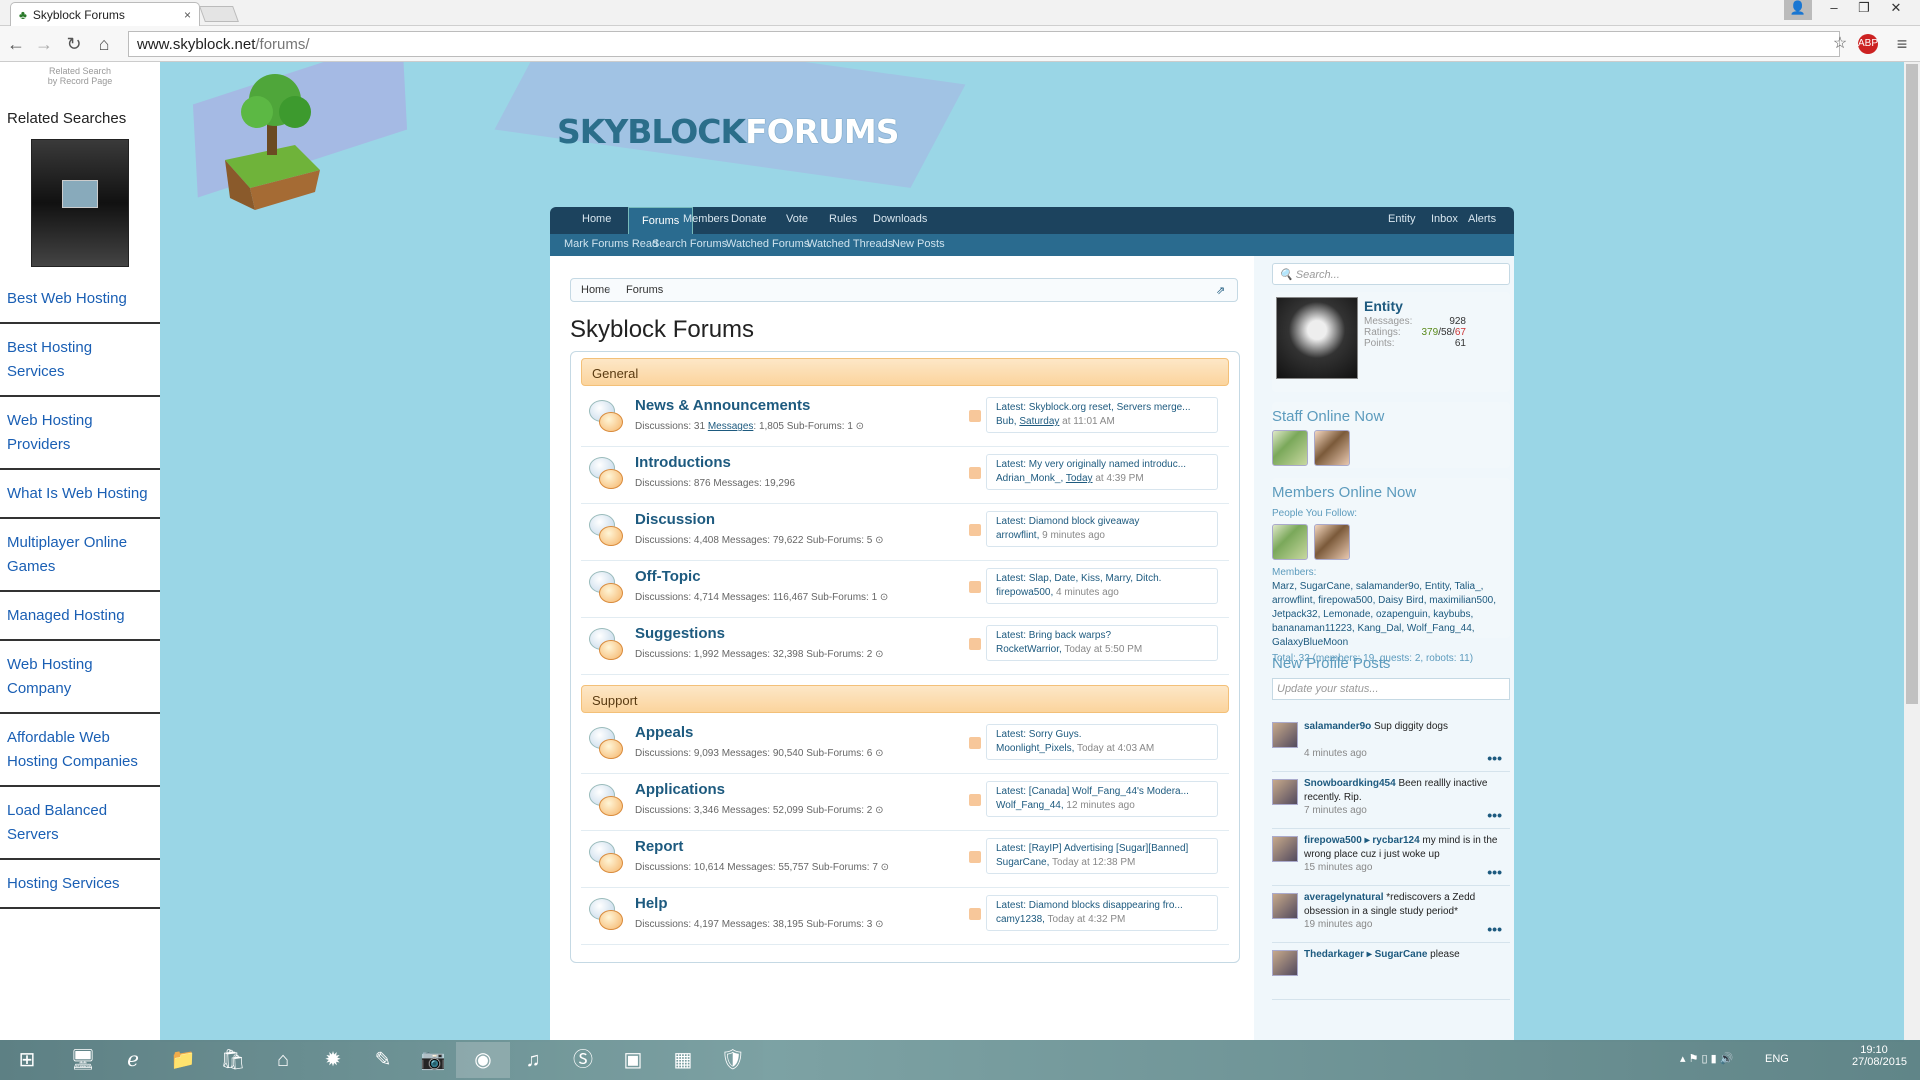 The width and height of the screenshot is (1920, 1080). What do you see at coordinates (1868, 44) in the screenshot?
I see `adblock-icon: ABP` at bounding box center [1868, 44].